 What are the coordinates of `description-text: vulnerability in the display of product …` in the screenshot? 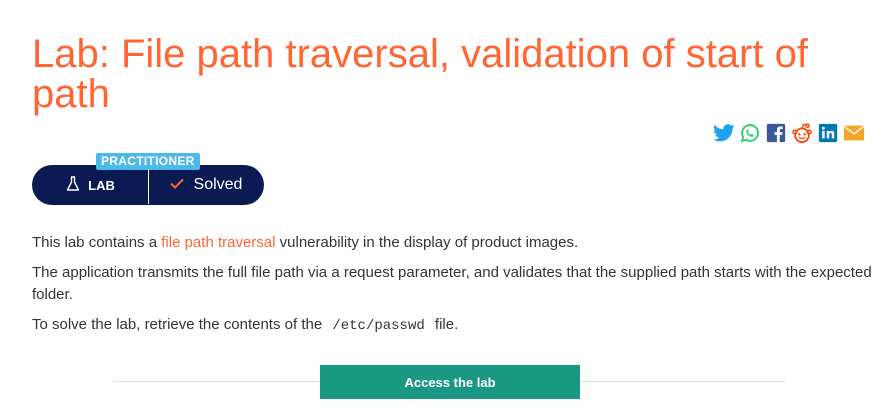 It's located at (427, 242).